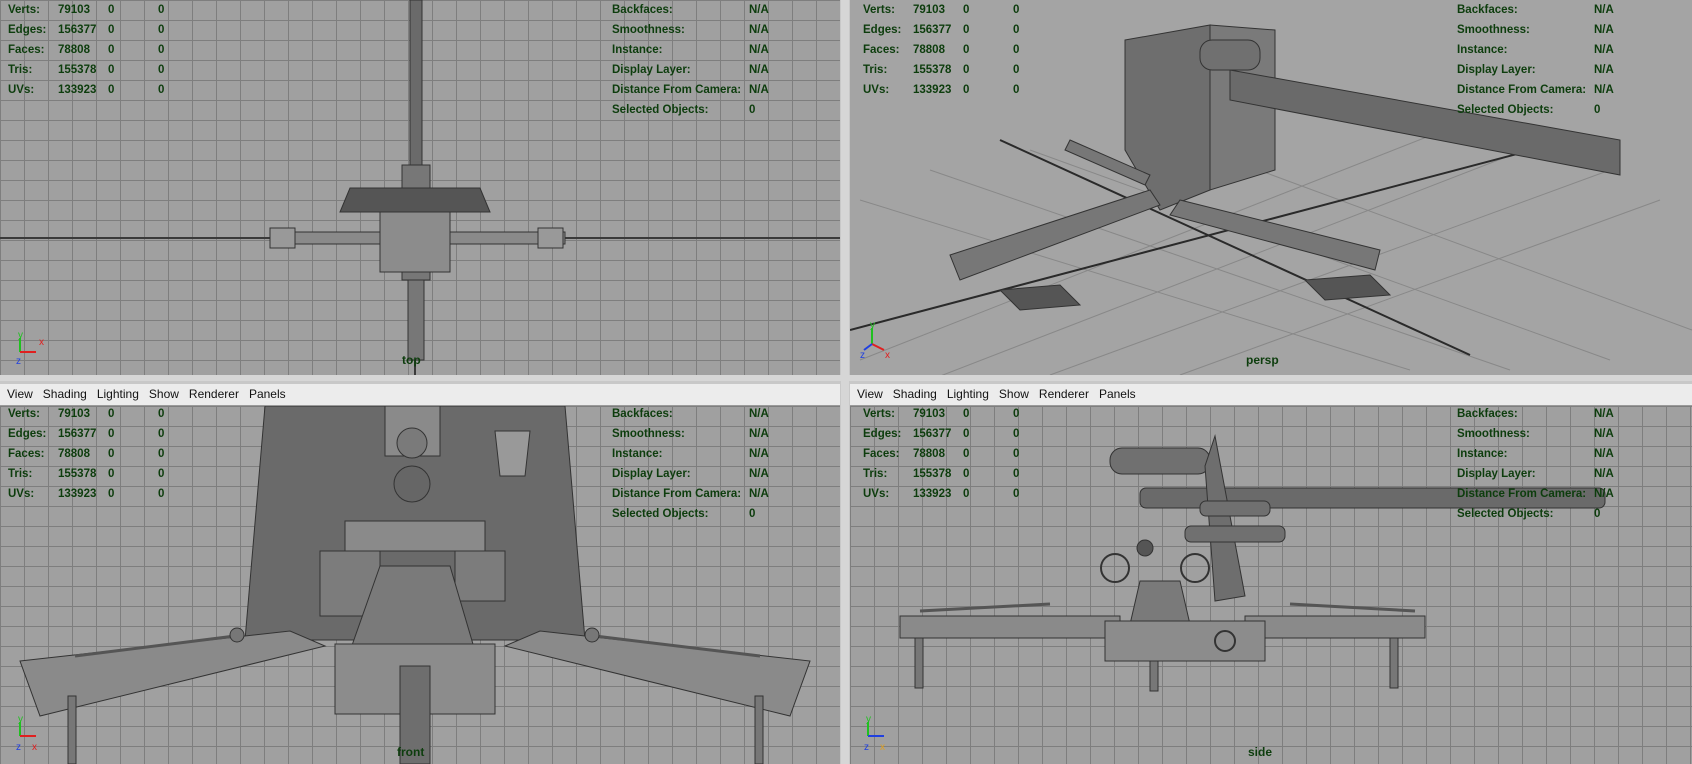 The image size is (1692, 764). I want to click on axis-label-x: x, so click(882, 747).